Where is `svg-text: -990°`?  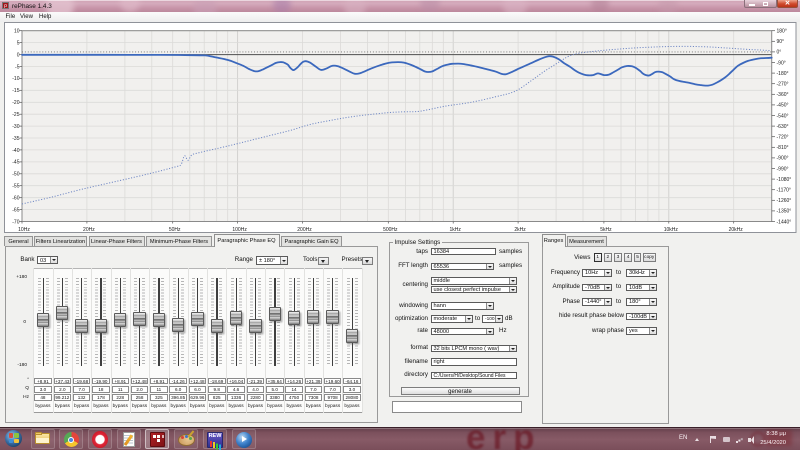 svg-text: -990° is located at coordinates (783, 169).